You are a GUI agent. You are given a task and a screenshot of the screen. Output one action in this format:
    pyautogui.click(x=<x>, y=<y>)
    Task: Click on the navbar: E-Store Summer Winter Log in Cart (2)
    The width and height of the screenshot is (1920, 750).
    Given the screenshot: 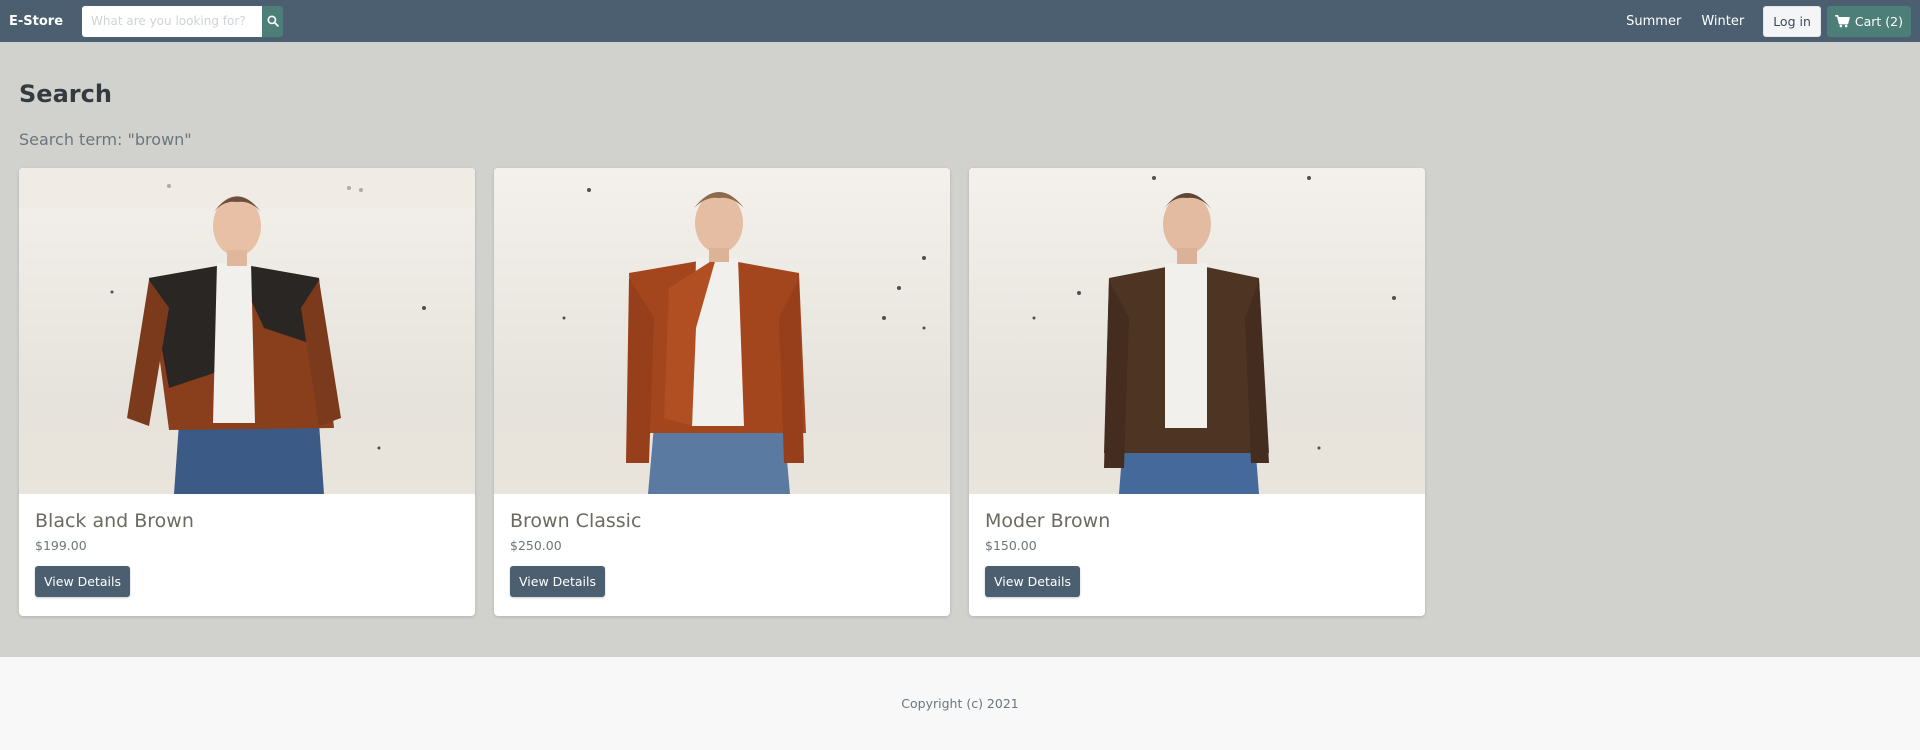 What is the action you would take?
    pyautogui.click(x=960, y=21)
    